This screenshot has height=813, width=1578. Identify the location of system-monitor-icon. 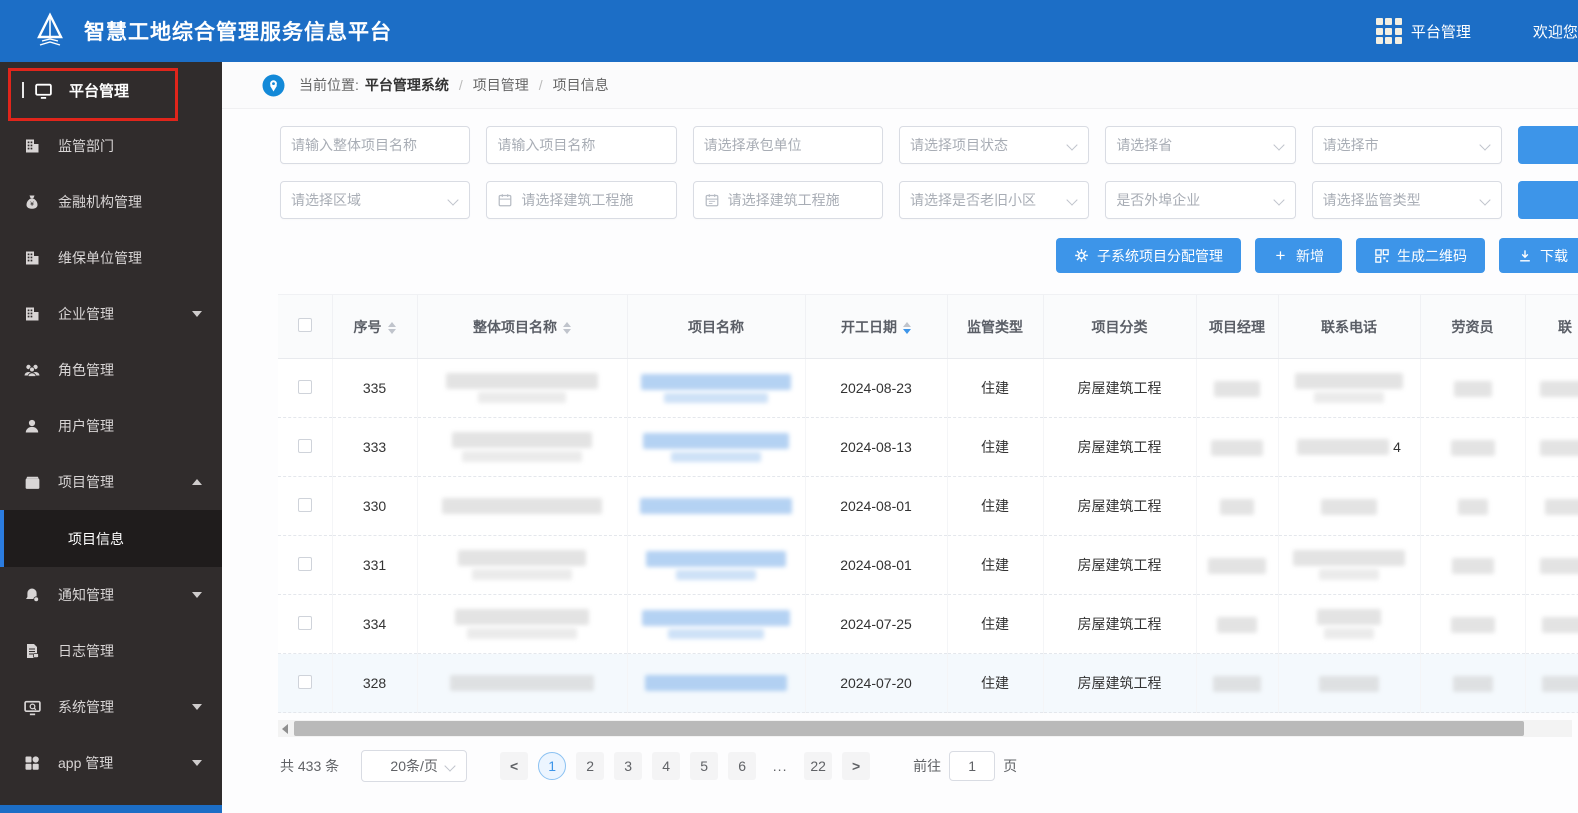
(32, 707).